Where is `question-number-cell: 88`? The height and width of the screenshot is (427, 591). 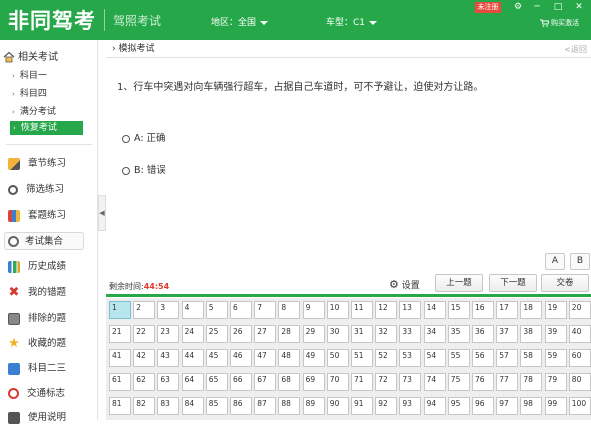 question-number-cell: 88 is located at coordinates (289, 406).